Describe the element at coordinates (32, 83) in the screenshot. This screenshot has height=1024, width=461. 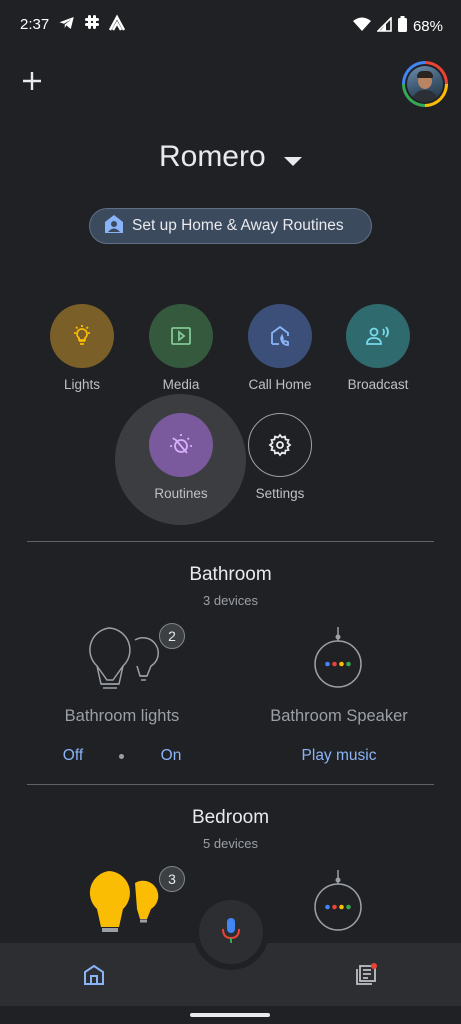
I see `add-icon` at that location.